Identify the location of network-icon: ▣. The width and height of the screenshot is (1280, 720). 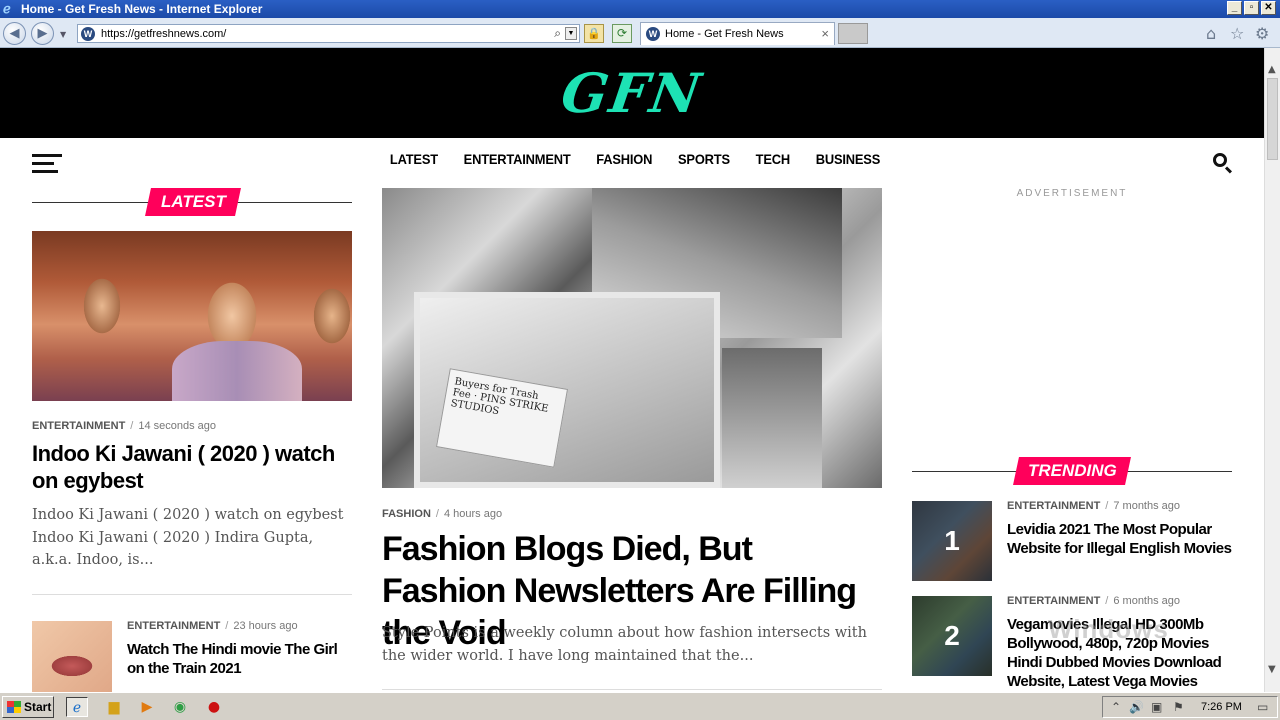
(1156, 707).